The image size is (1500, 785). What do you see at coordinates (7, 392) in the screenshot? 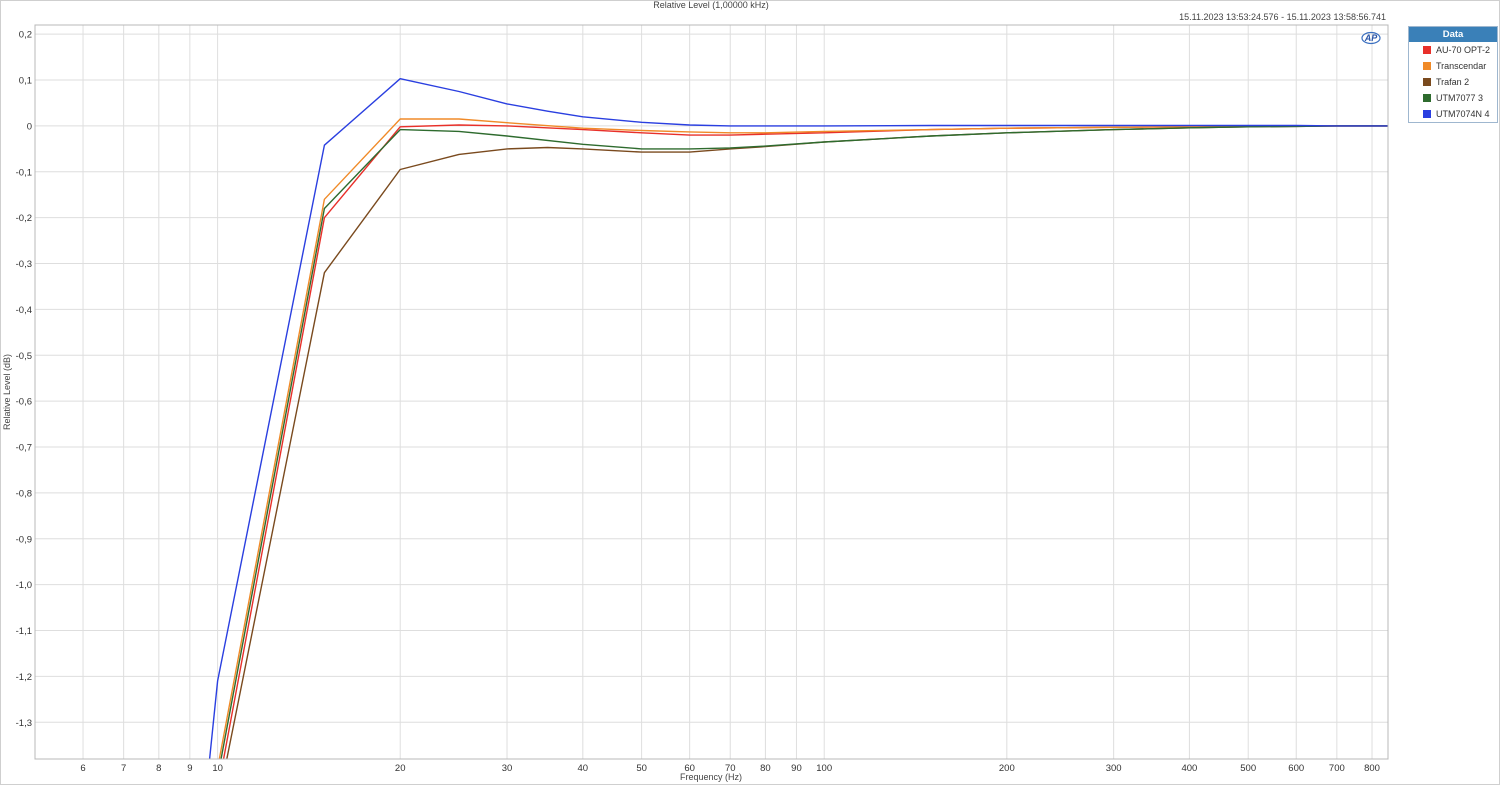
I see `y-axis-label: Relative Level (dB)` at bounding box center [7, 392].